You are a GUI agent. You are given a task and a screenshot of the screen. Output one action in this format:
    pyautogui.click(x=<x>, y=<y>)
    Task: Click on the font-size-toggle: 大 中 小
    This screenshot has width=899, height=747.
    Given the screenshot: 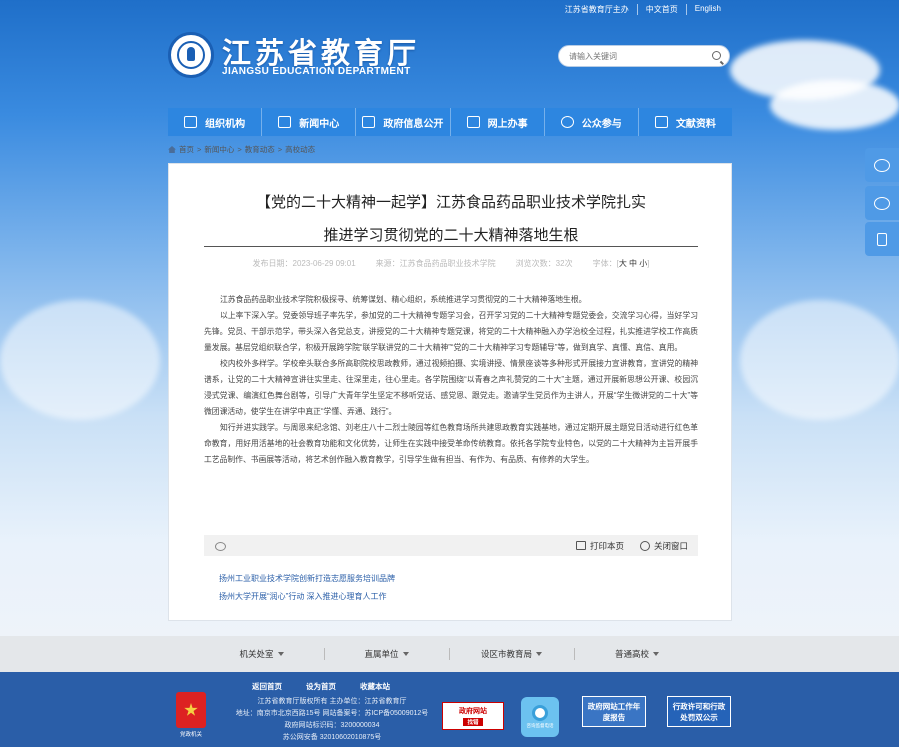 What is the action you would take?
    pyautogui.click(x=633, y=263)
    